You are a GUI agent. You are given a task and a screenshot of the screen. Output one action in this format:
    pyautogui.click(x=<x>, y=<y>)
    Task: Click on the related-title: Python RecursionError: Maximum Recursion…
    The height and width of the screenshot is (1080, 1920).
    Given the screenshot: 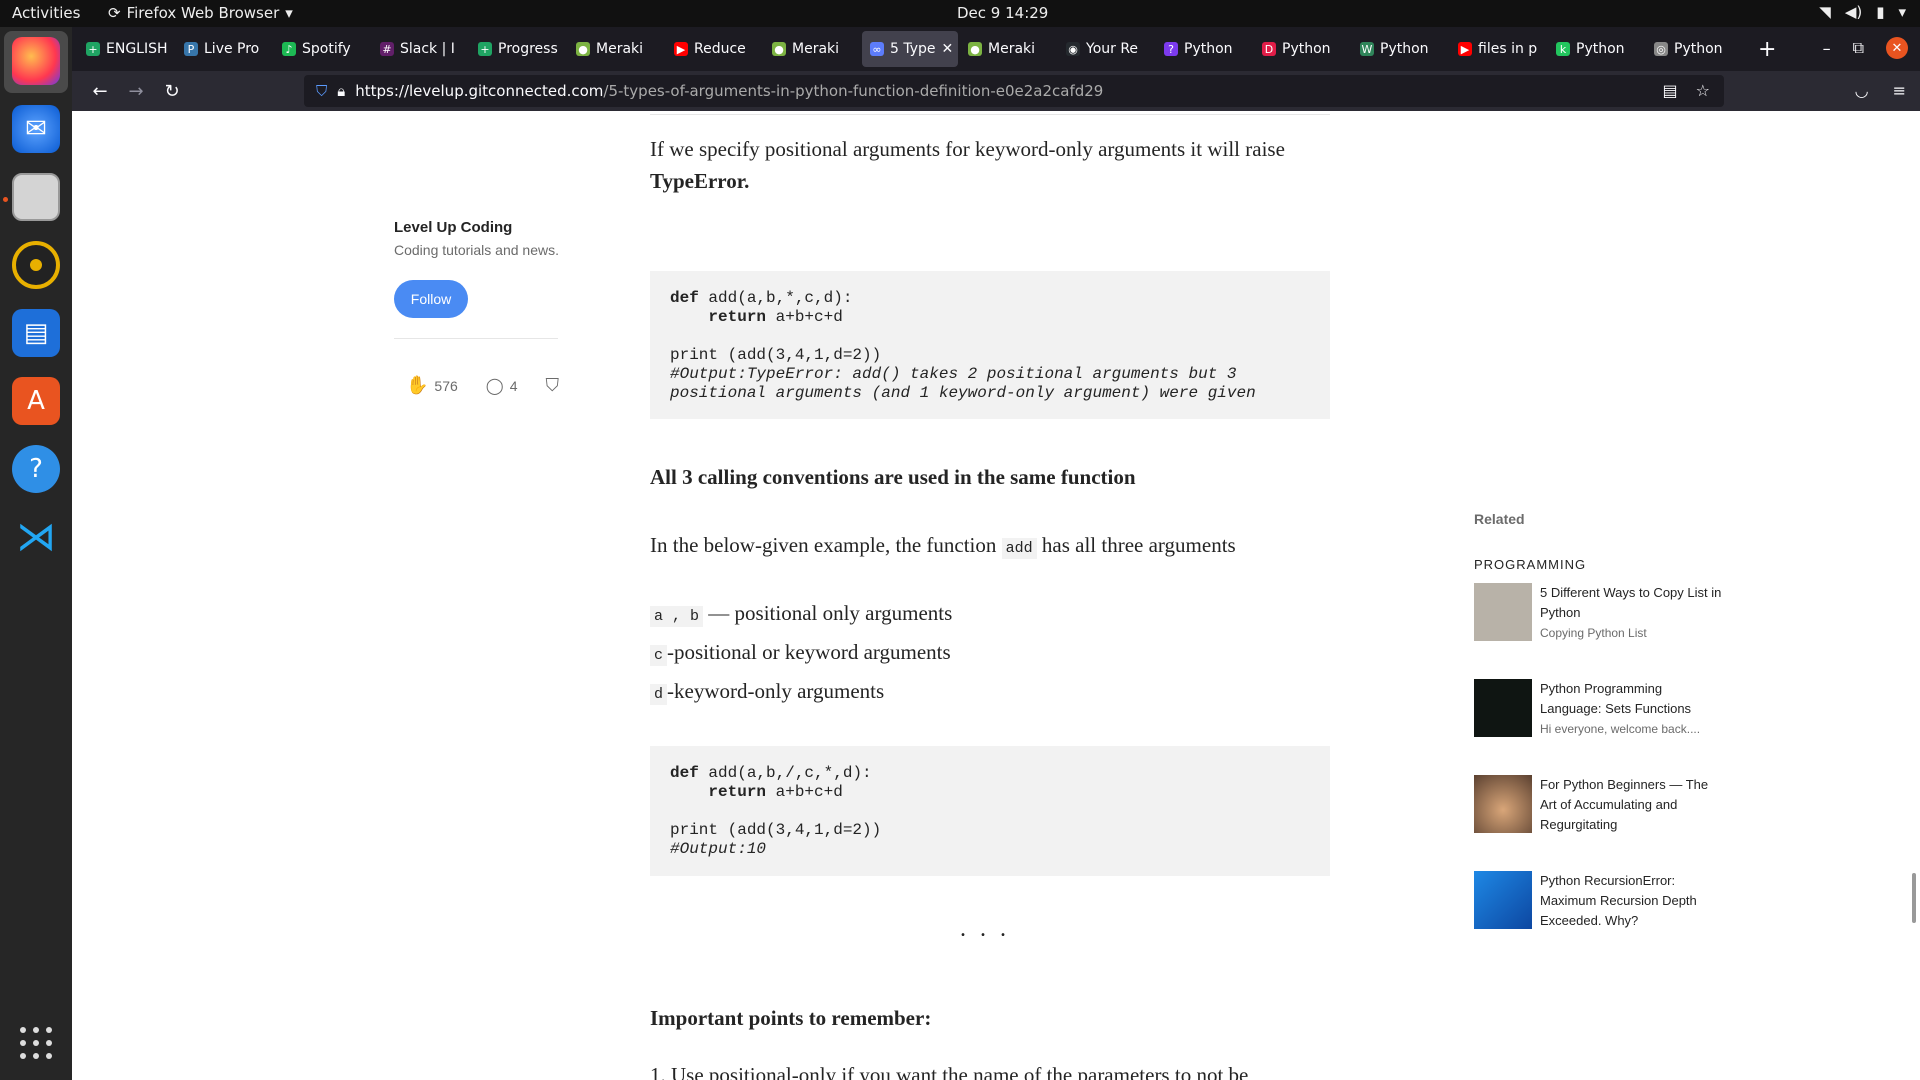 What is the action you would take?
    pyautogui.click(x=1632, y=901)
    